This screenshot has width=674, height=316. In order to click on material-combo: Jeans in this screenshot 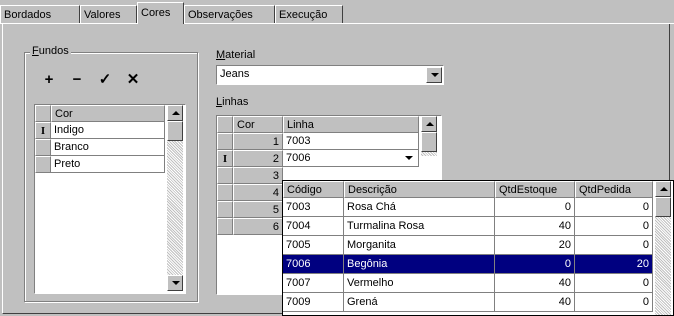, I will do `click(330, 75)`.